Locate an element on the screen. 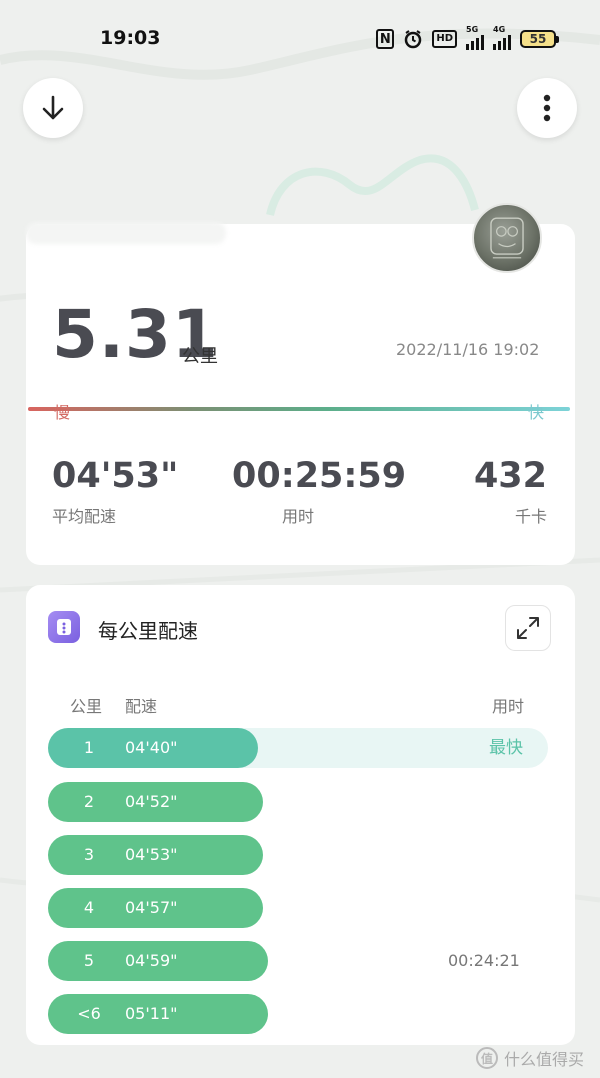  signal-5g-icon: 5G is located at coordinates (475, 37).